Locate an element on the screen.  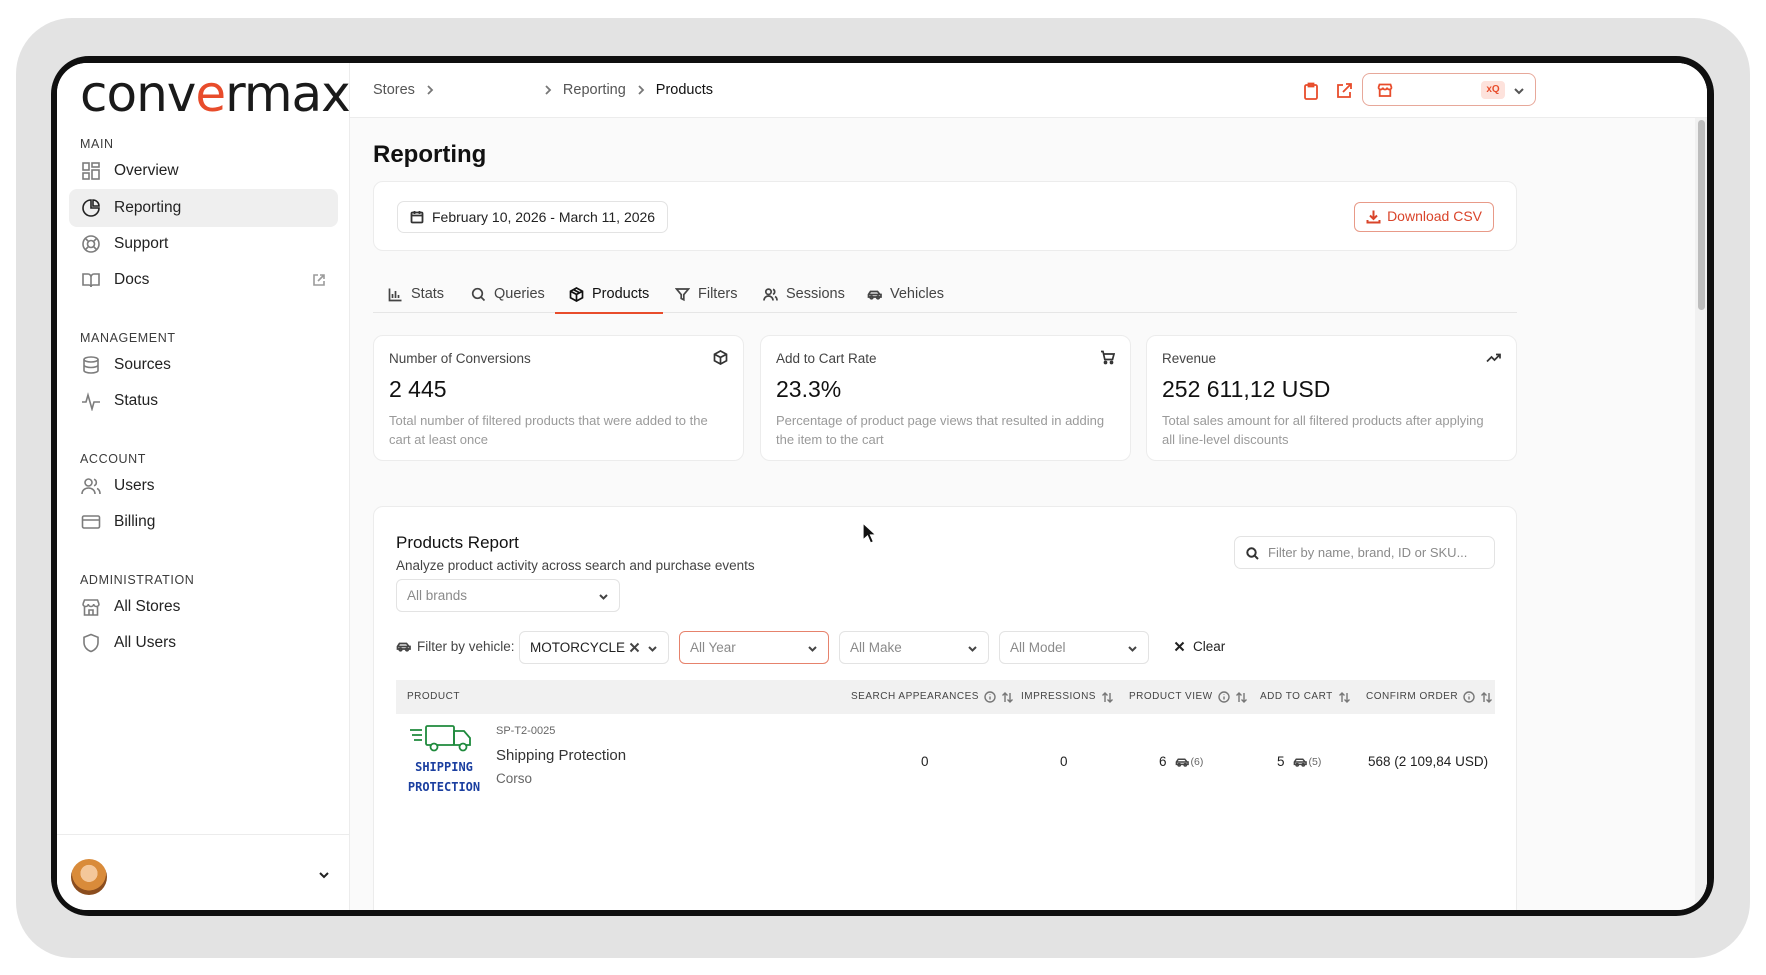
sidebar-item-all-users: All Users is located at coordinates (203, 643).